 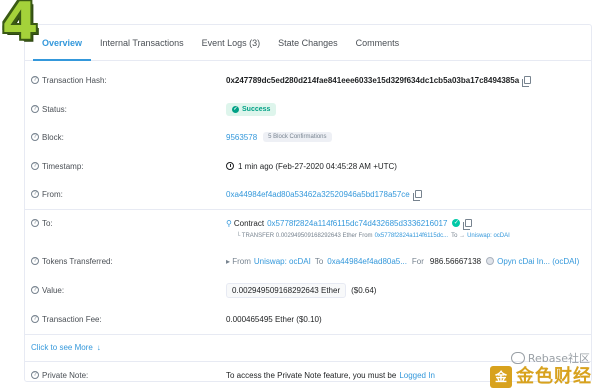 I want to click on check-circle-icon: ✓, so click(x=235, y=109).